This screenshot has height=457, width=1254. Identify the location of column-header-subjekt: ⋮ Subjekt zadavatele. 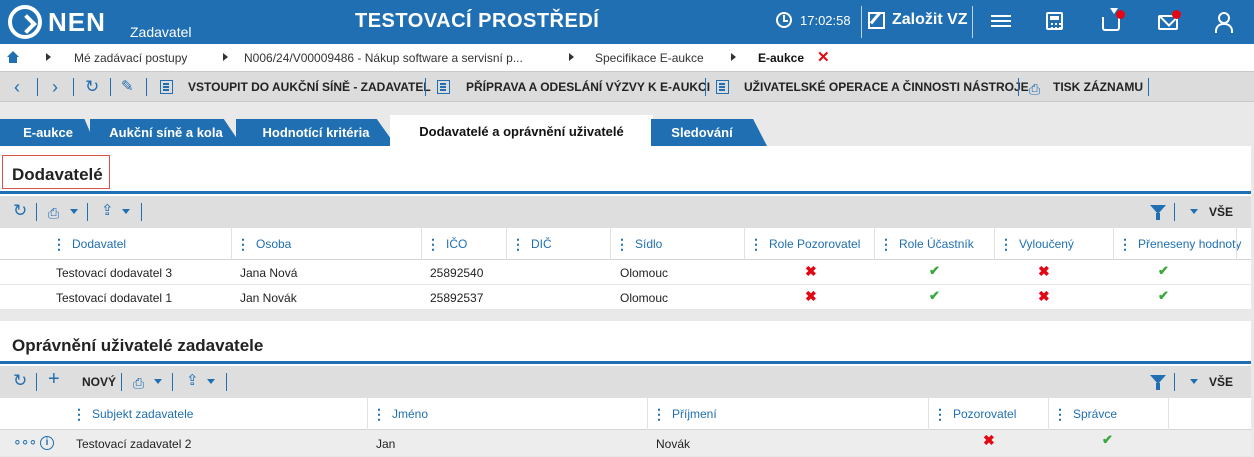
(132, 414).